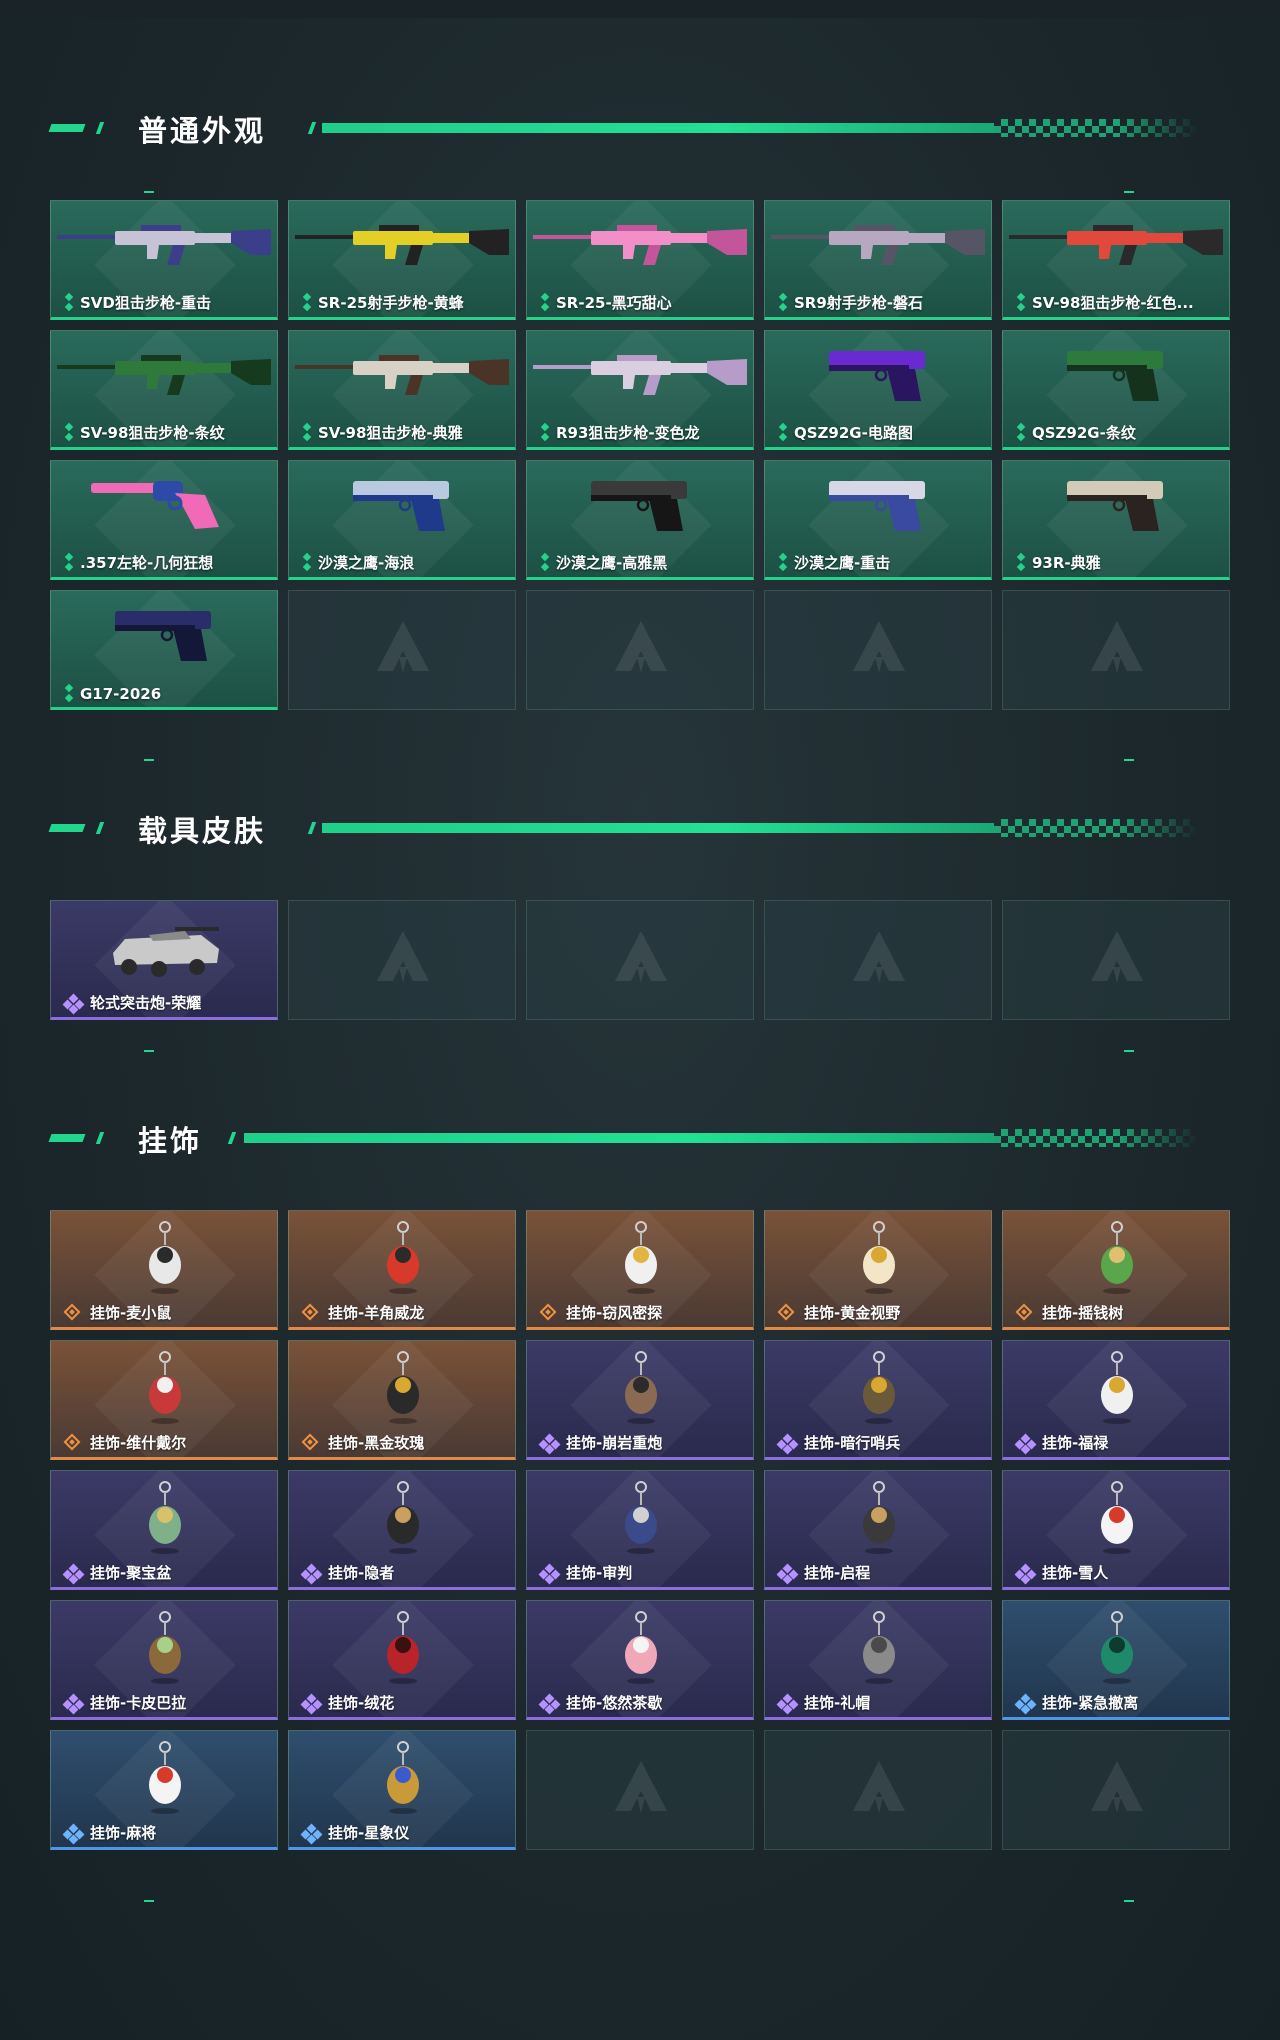 The height and width of the screenshot is (2040, 1280). I want to click on item-name: SR-25射手步枪-黄蜂, so click(391, 303).